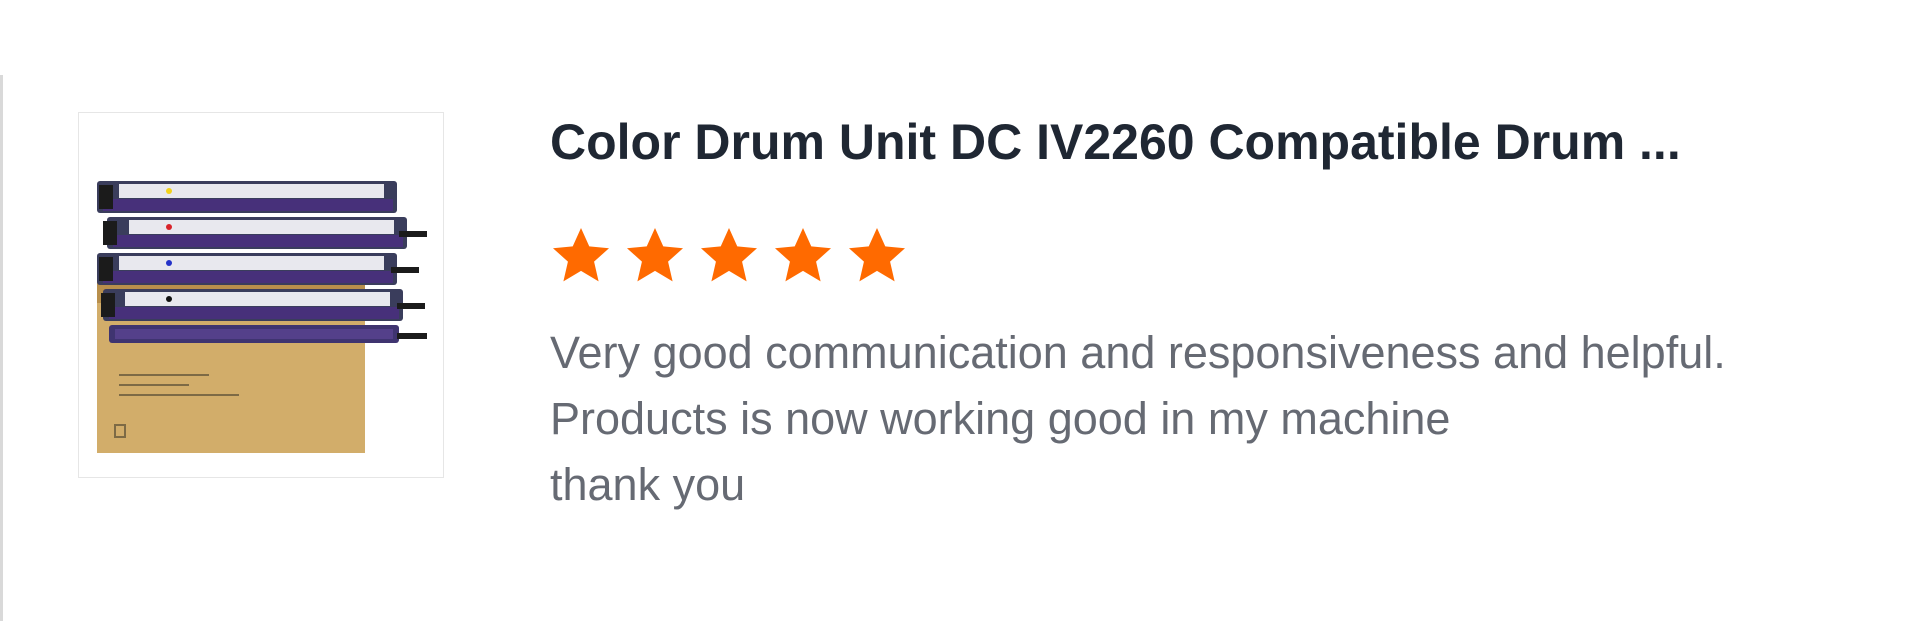  I want to click on left-divider, so click(1, 348).